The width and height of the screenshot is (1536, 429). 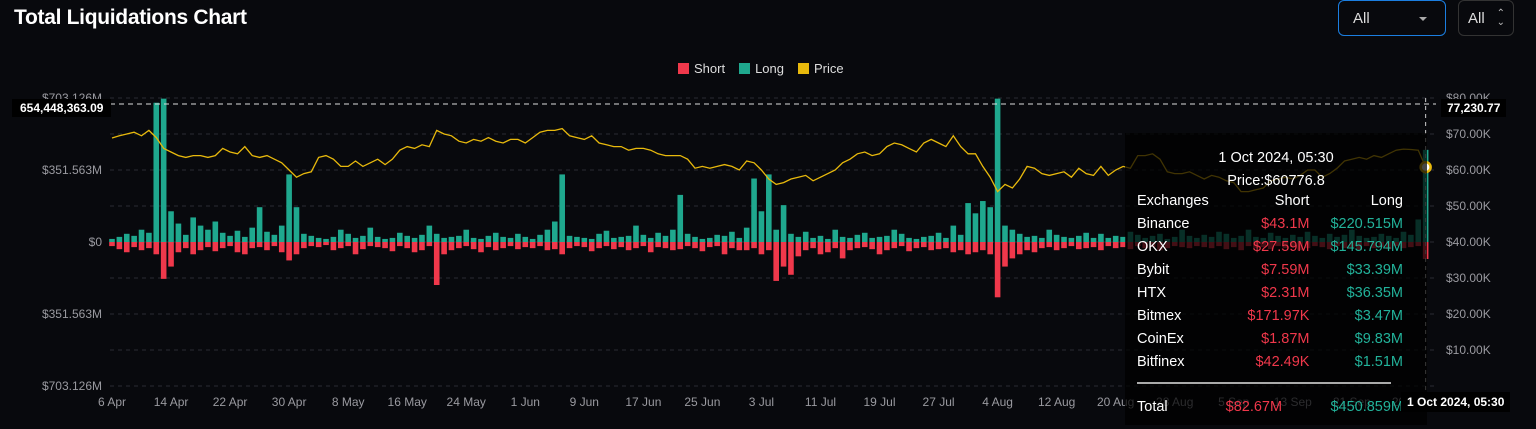 I want to click on tooltip-row: Binance $43.1M $220.515M, so click(x=1270, y=223).